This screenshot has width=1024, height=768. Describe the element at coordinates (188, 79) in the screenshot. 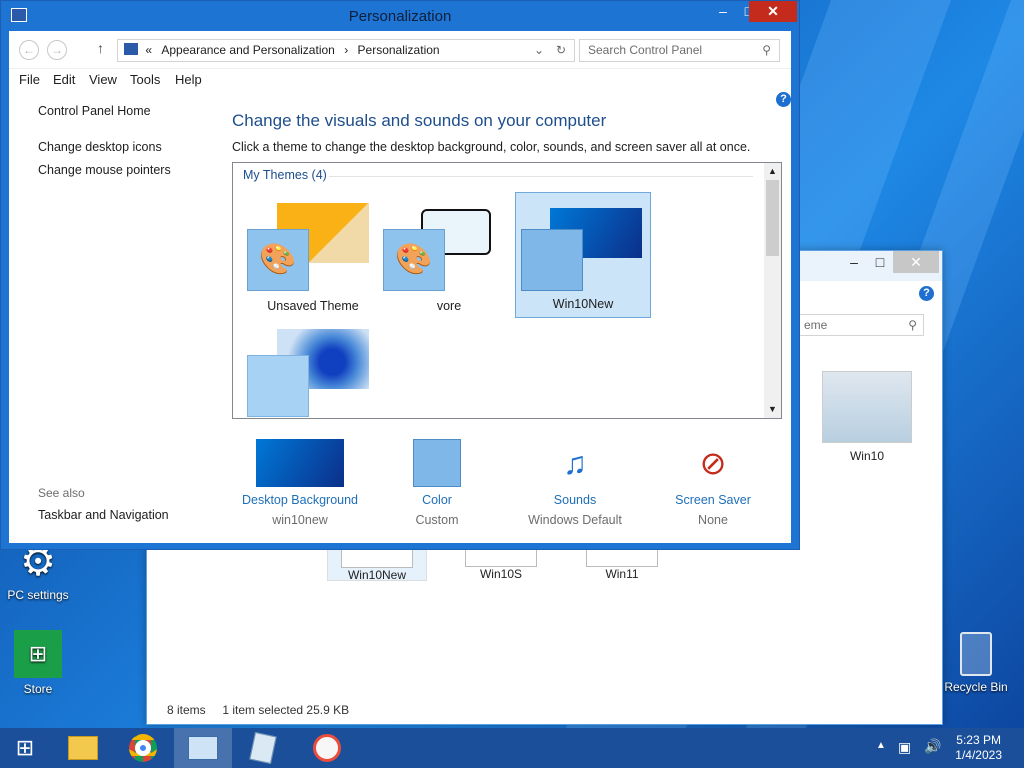

I see `menu-help: Help` at that location.